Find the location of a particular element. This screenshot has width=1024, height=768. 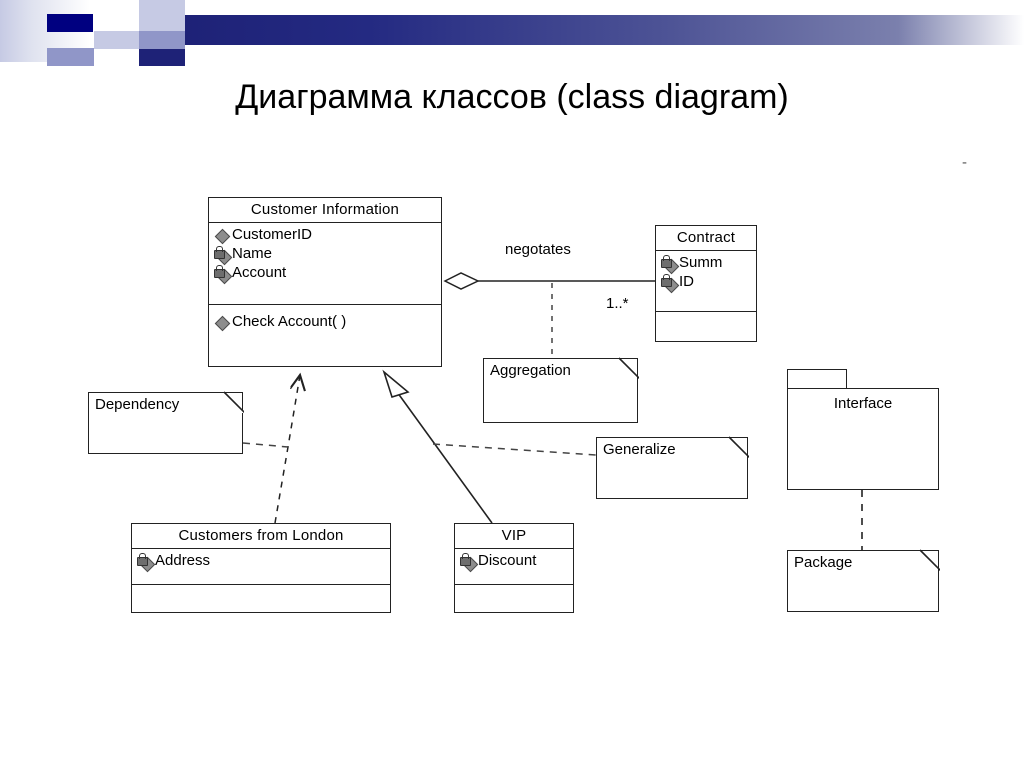

note-aggregation: Aggregation is located at coordinates (561, 390).